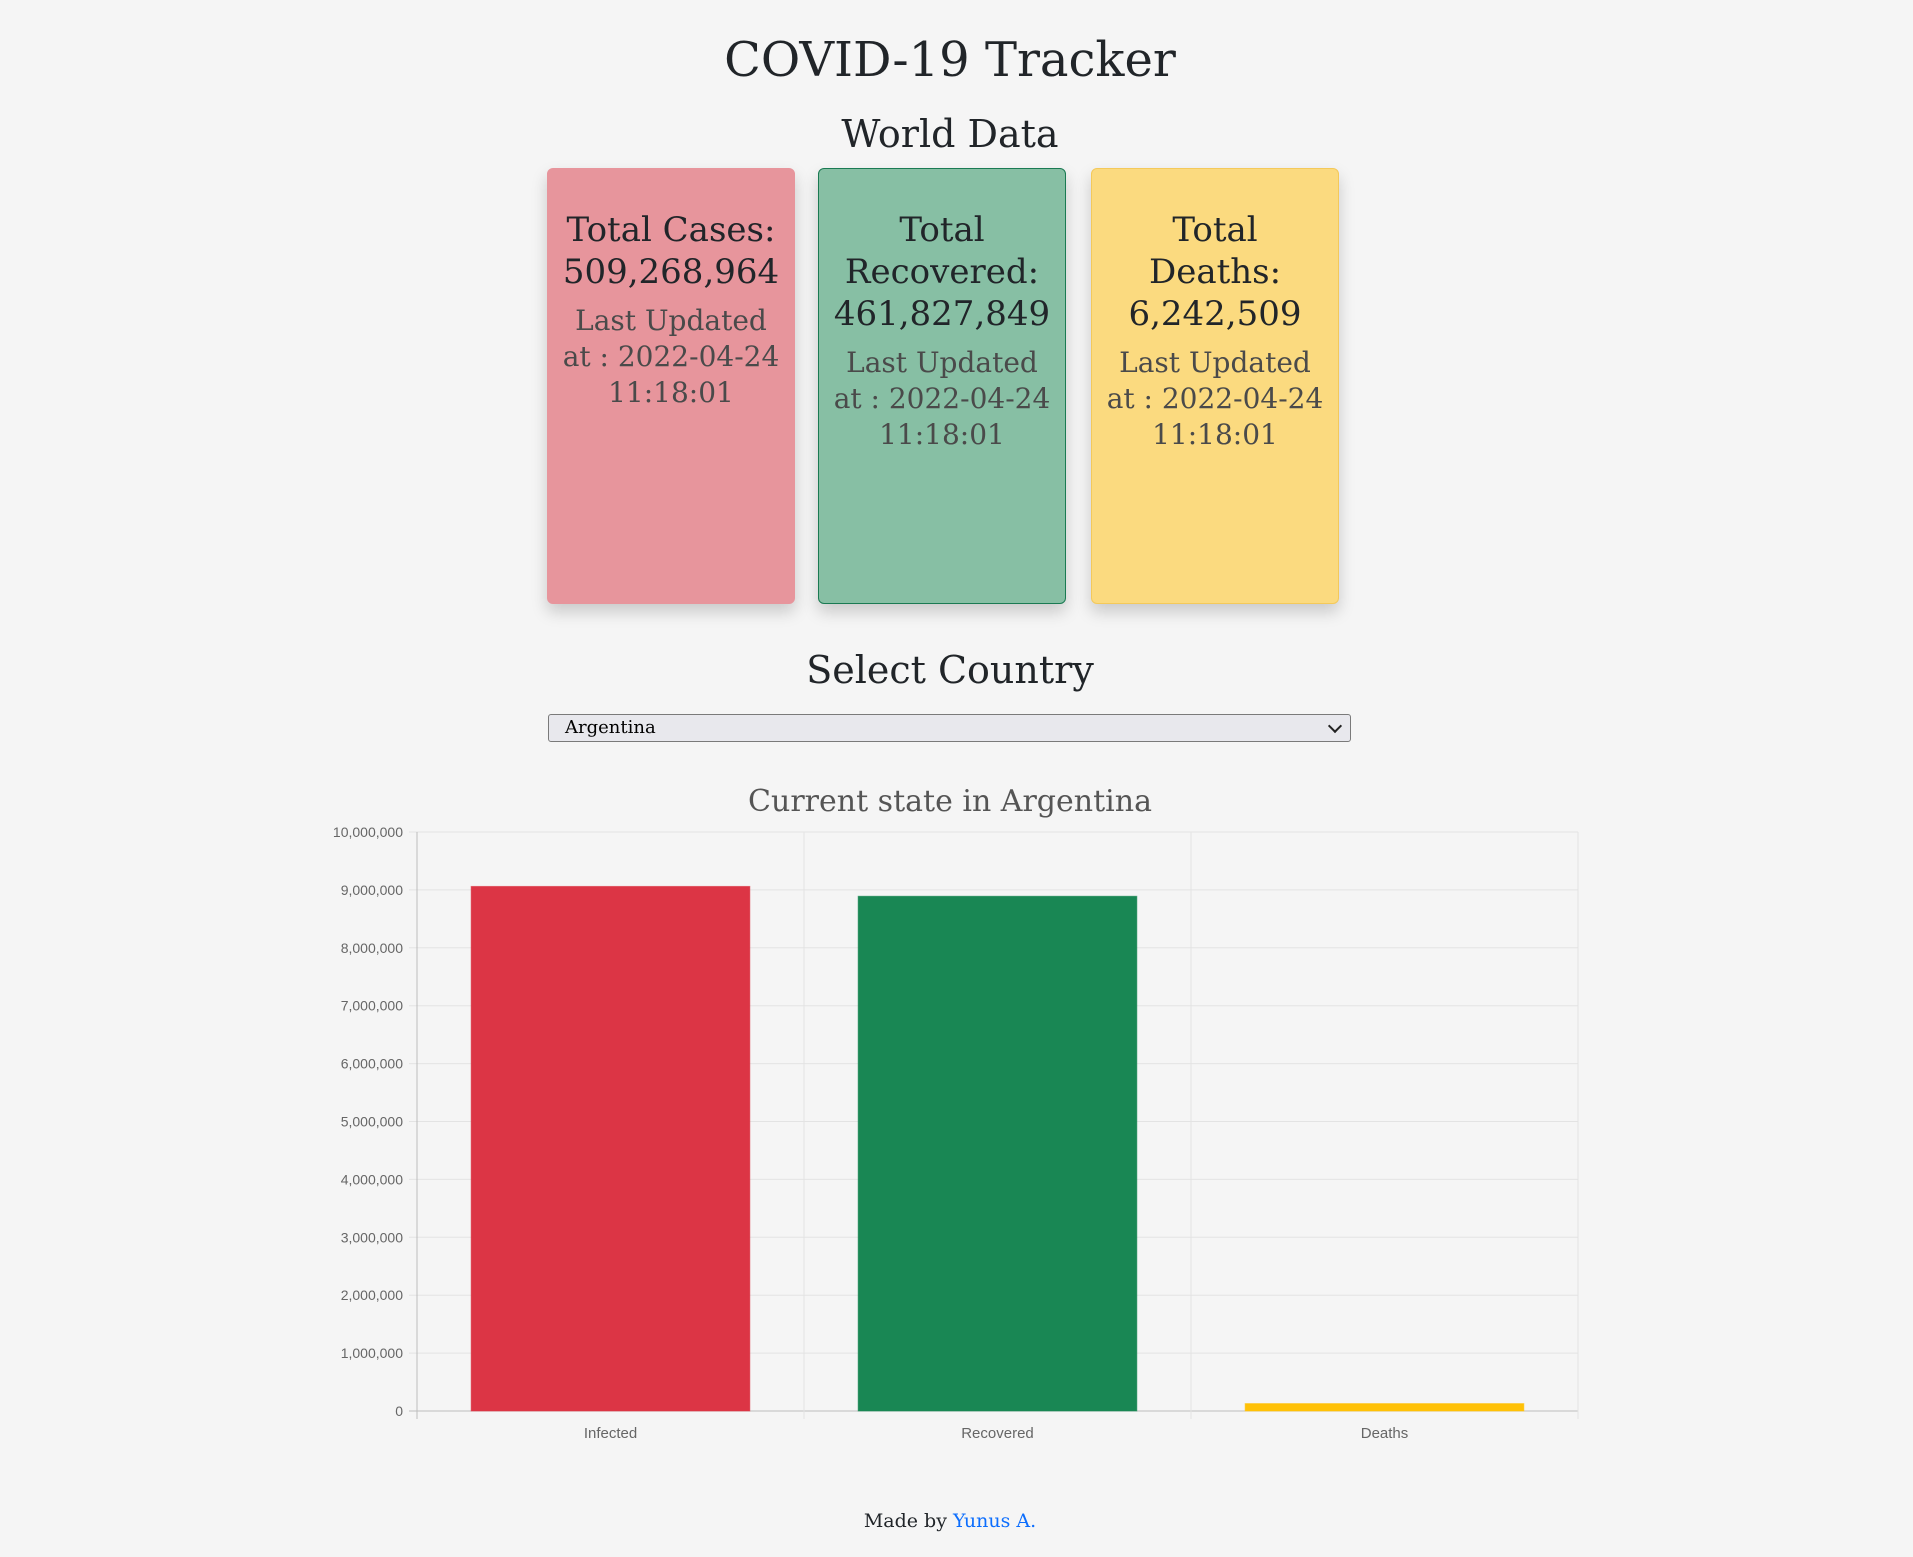  I want to click on y-tick-label: 8,000,000, so click(372, 948).